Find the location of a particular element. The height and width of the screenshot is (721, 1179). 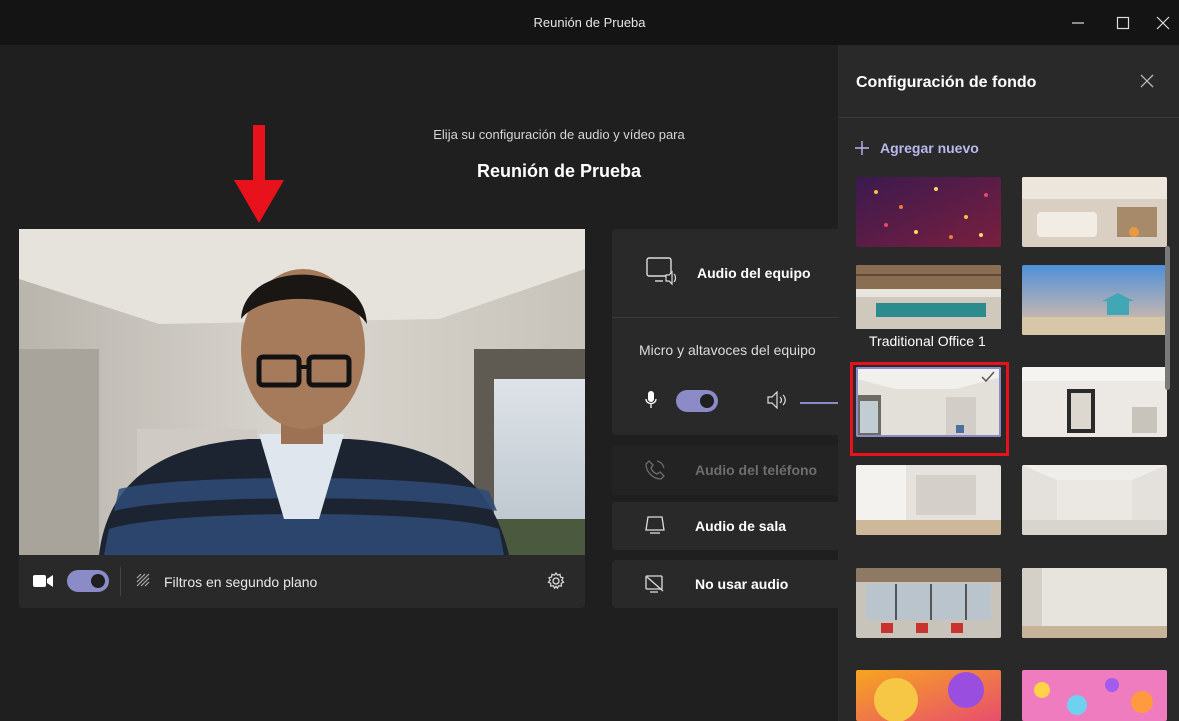

speaker-icon is located at coordinates (776, 400).